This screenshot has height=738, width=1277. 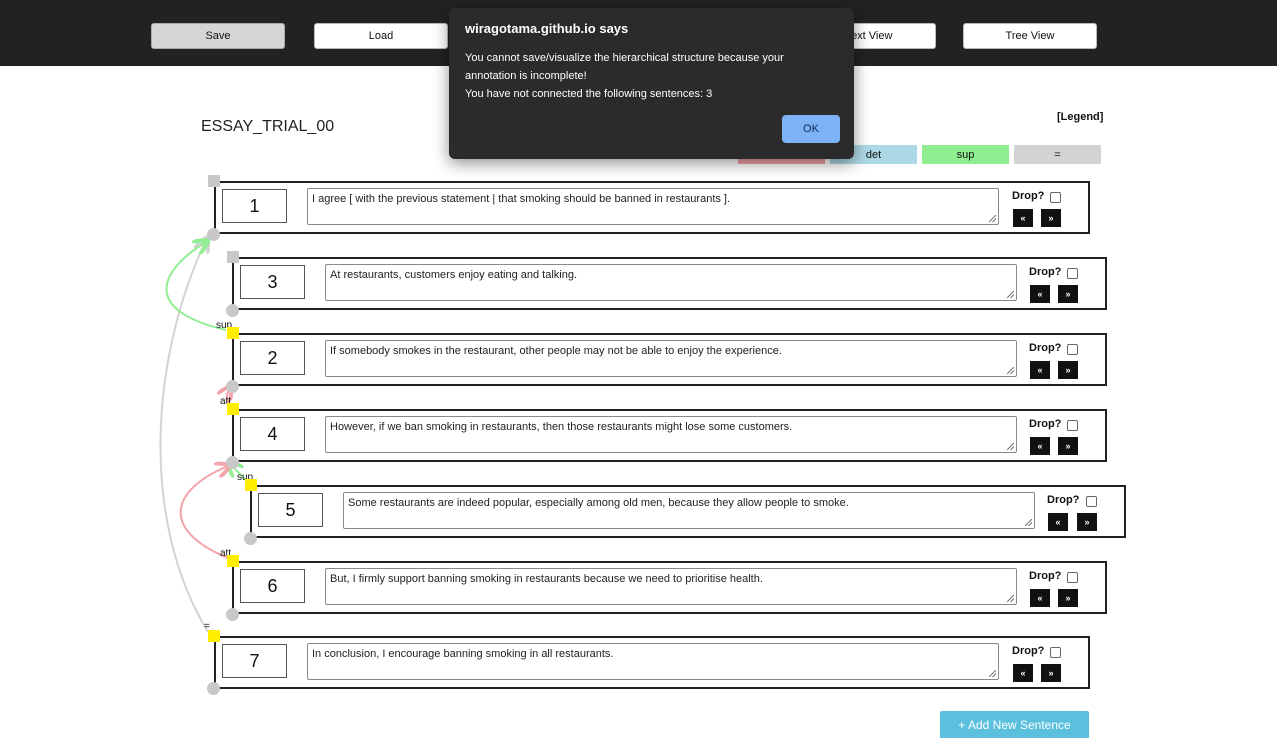 What do you see at coordinates (213, 234) in the screenshot?
I see `sentence-1-anchor-handle` at bounding box center [213, 234].